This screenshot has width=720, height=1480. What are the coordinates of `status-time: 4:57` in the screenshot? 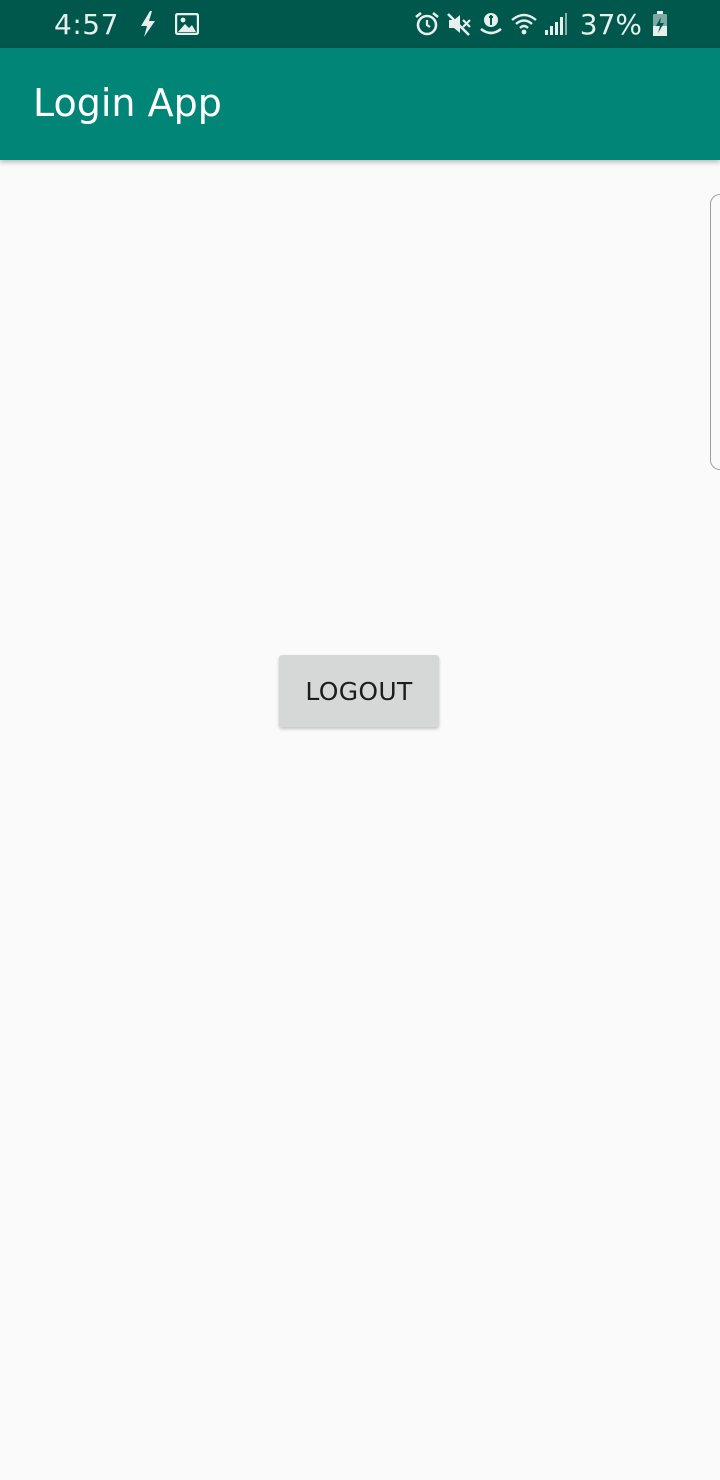 It's located at (86, 24).